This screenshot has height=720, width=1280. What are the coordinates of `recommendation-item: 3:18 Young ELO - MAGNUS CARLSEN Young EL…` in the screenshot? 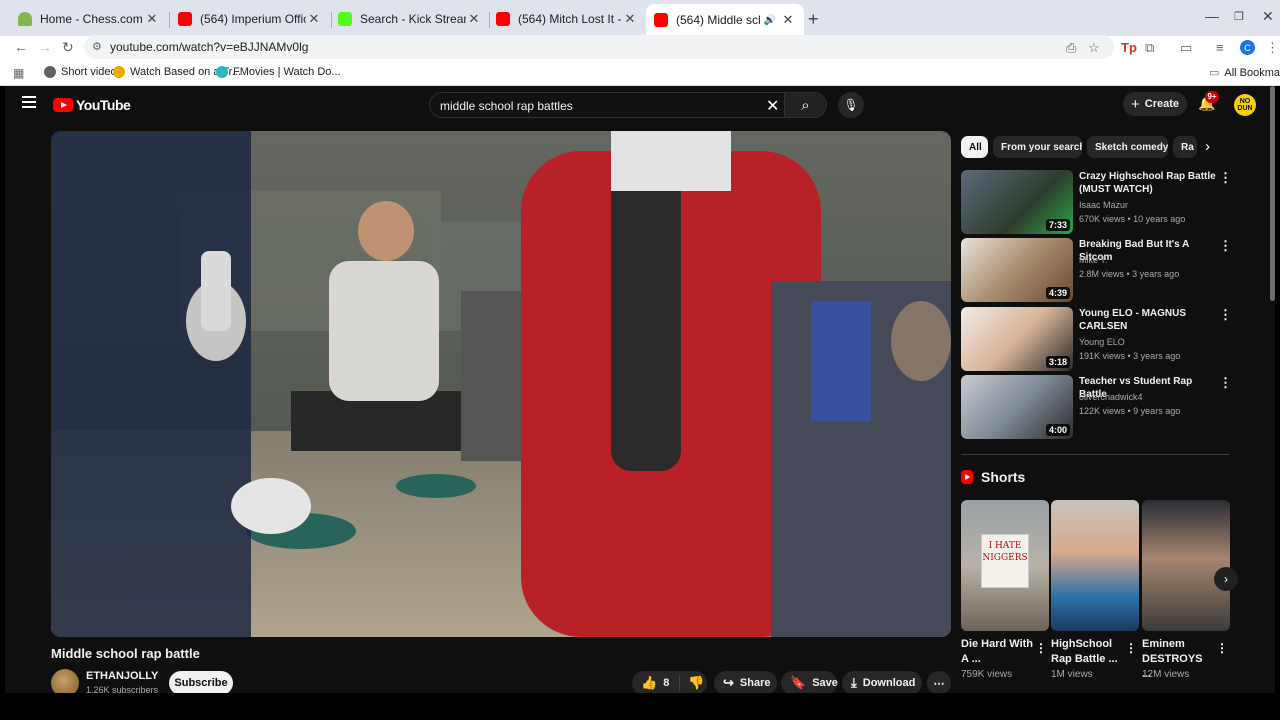 It's located at (1096, 339).